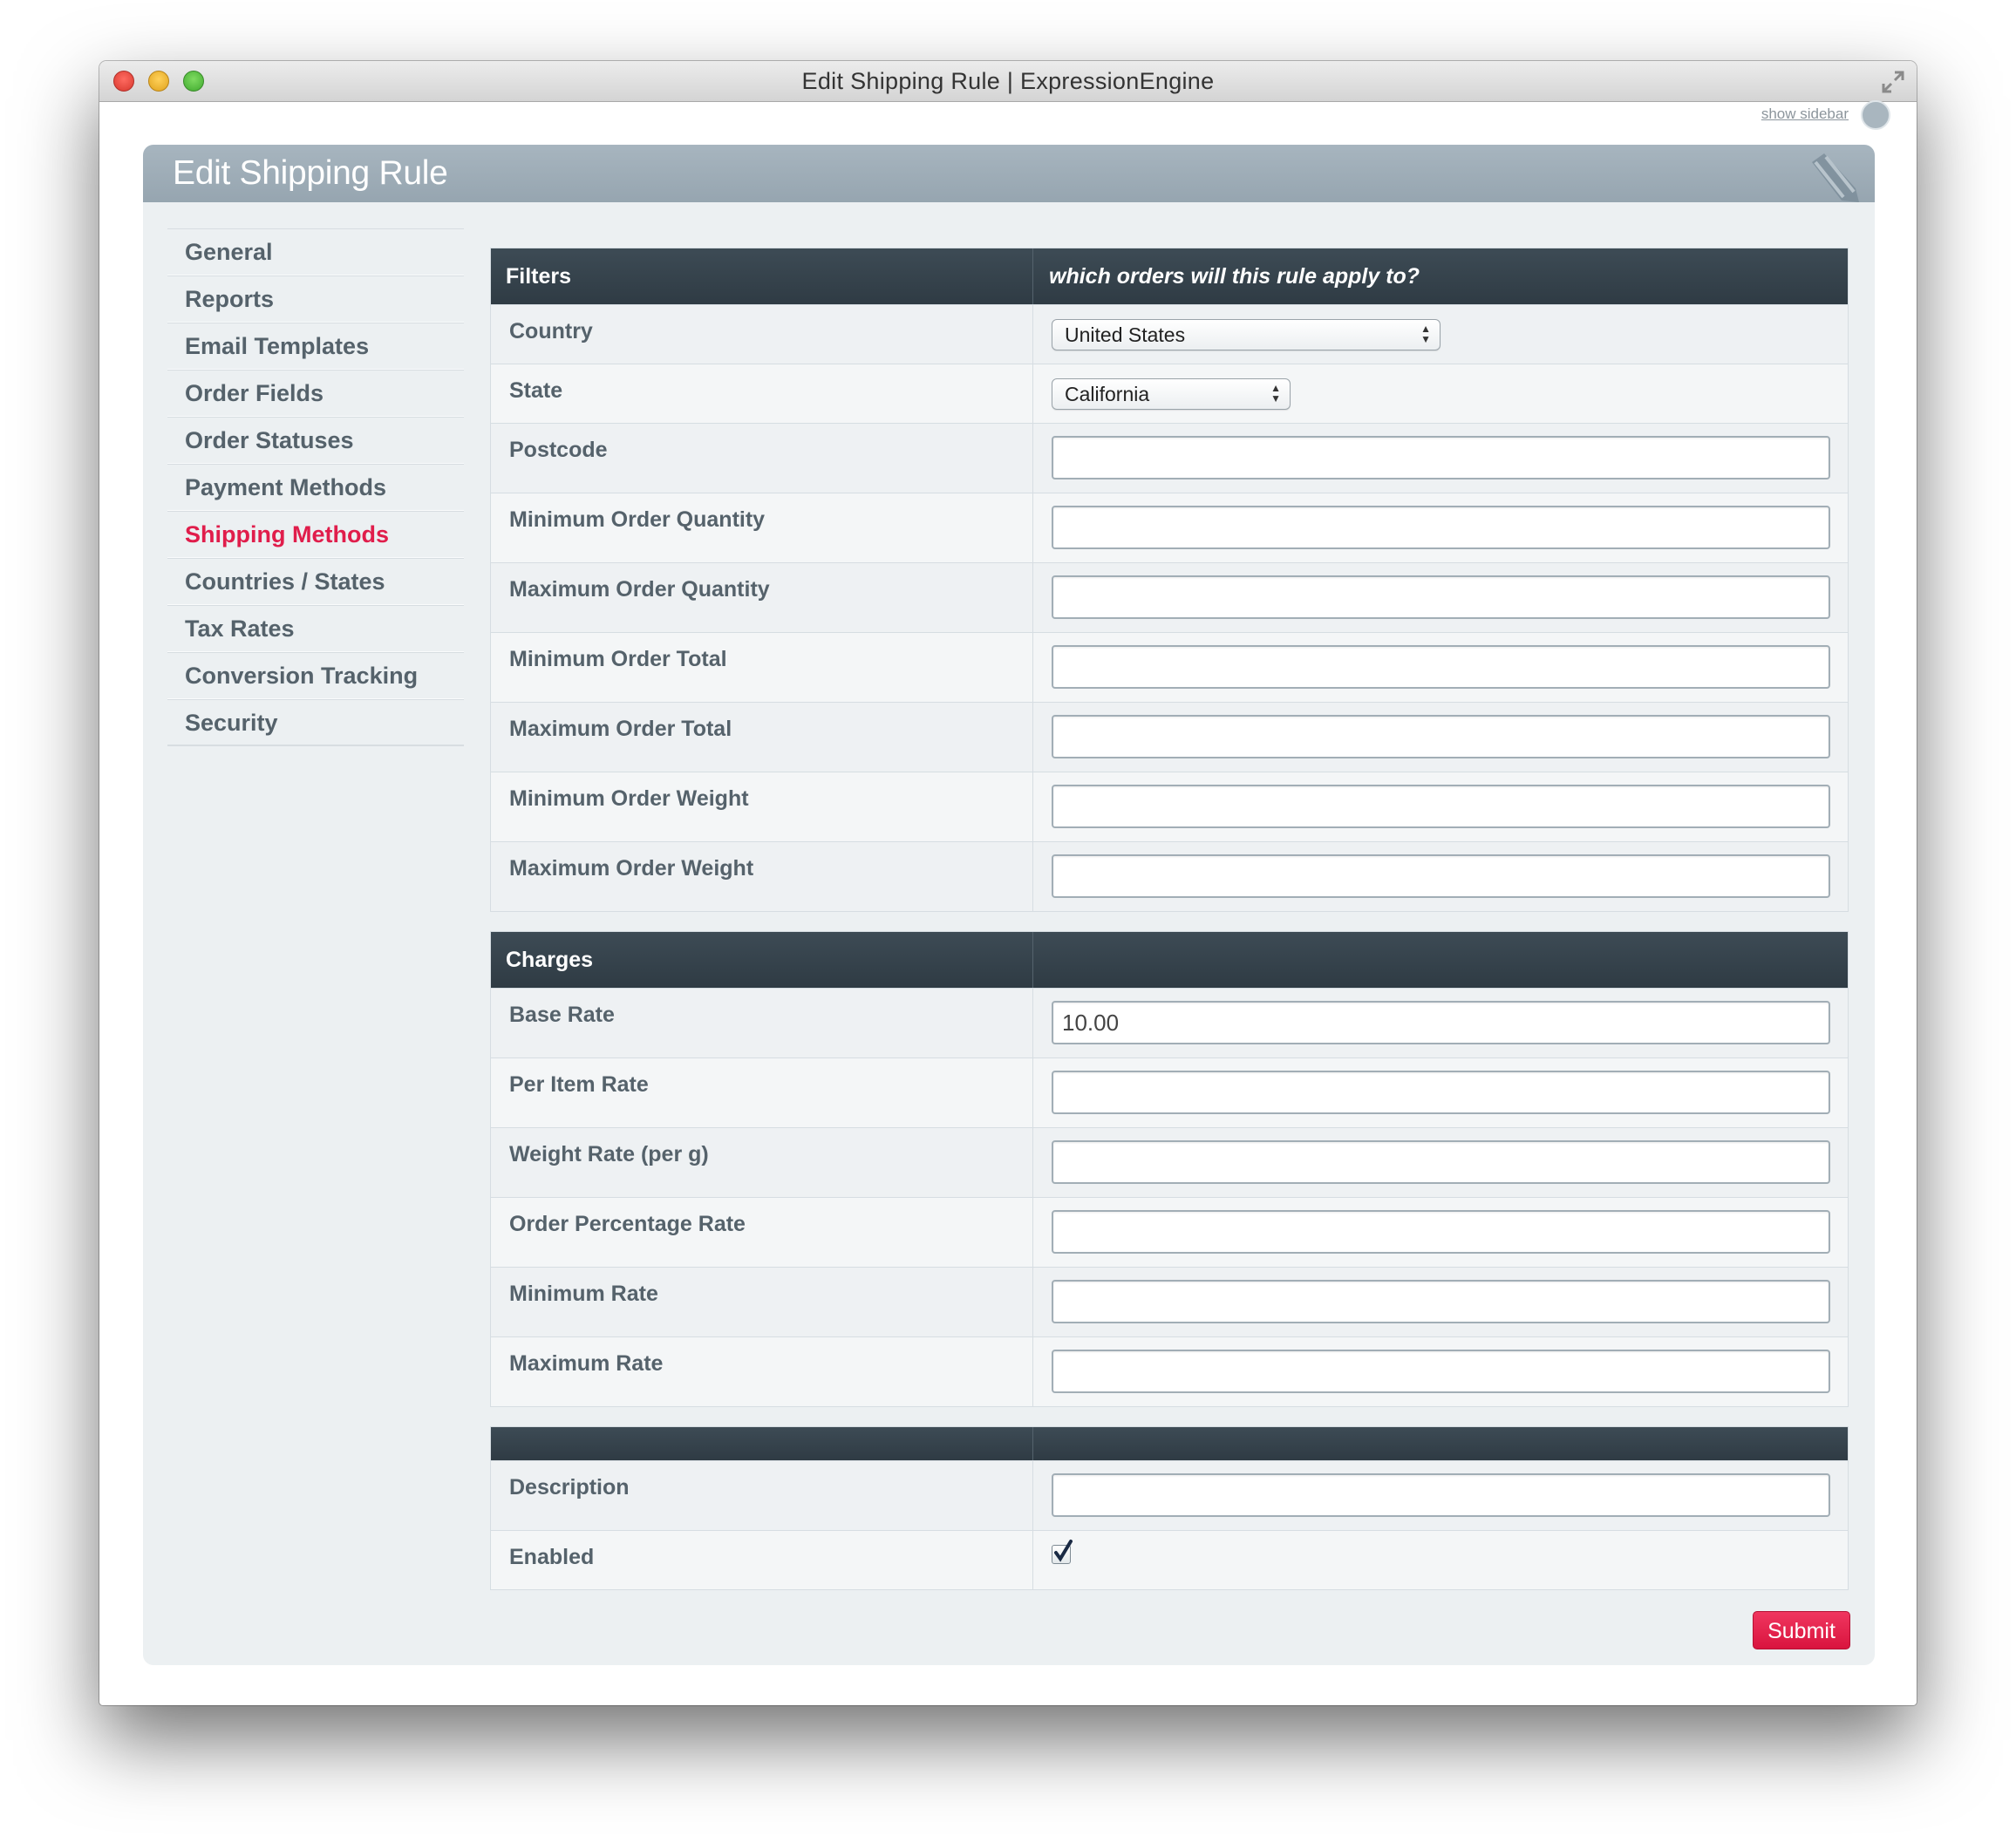 This screenshot has width=2016, height=1843. I want to click on order-percentage-rate-label: Order Percentage Rate, so click(762, 1232).